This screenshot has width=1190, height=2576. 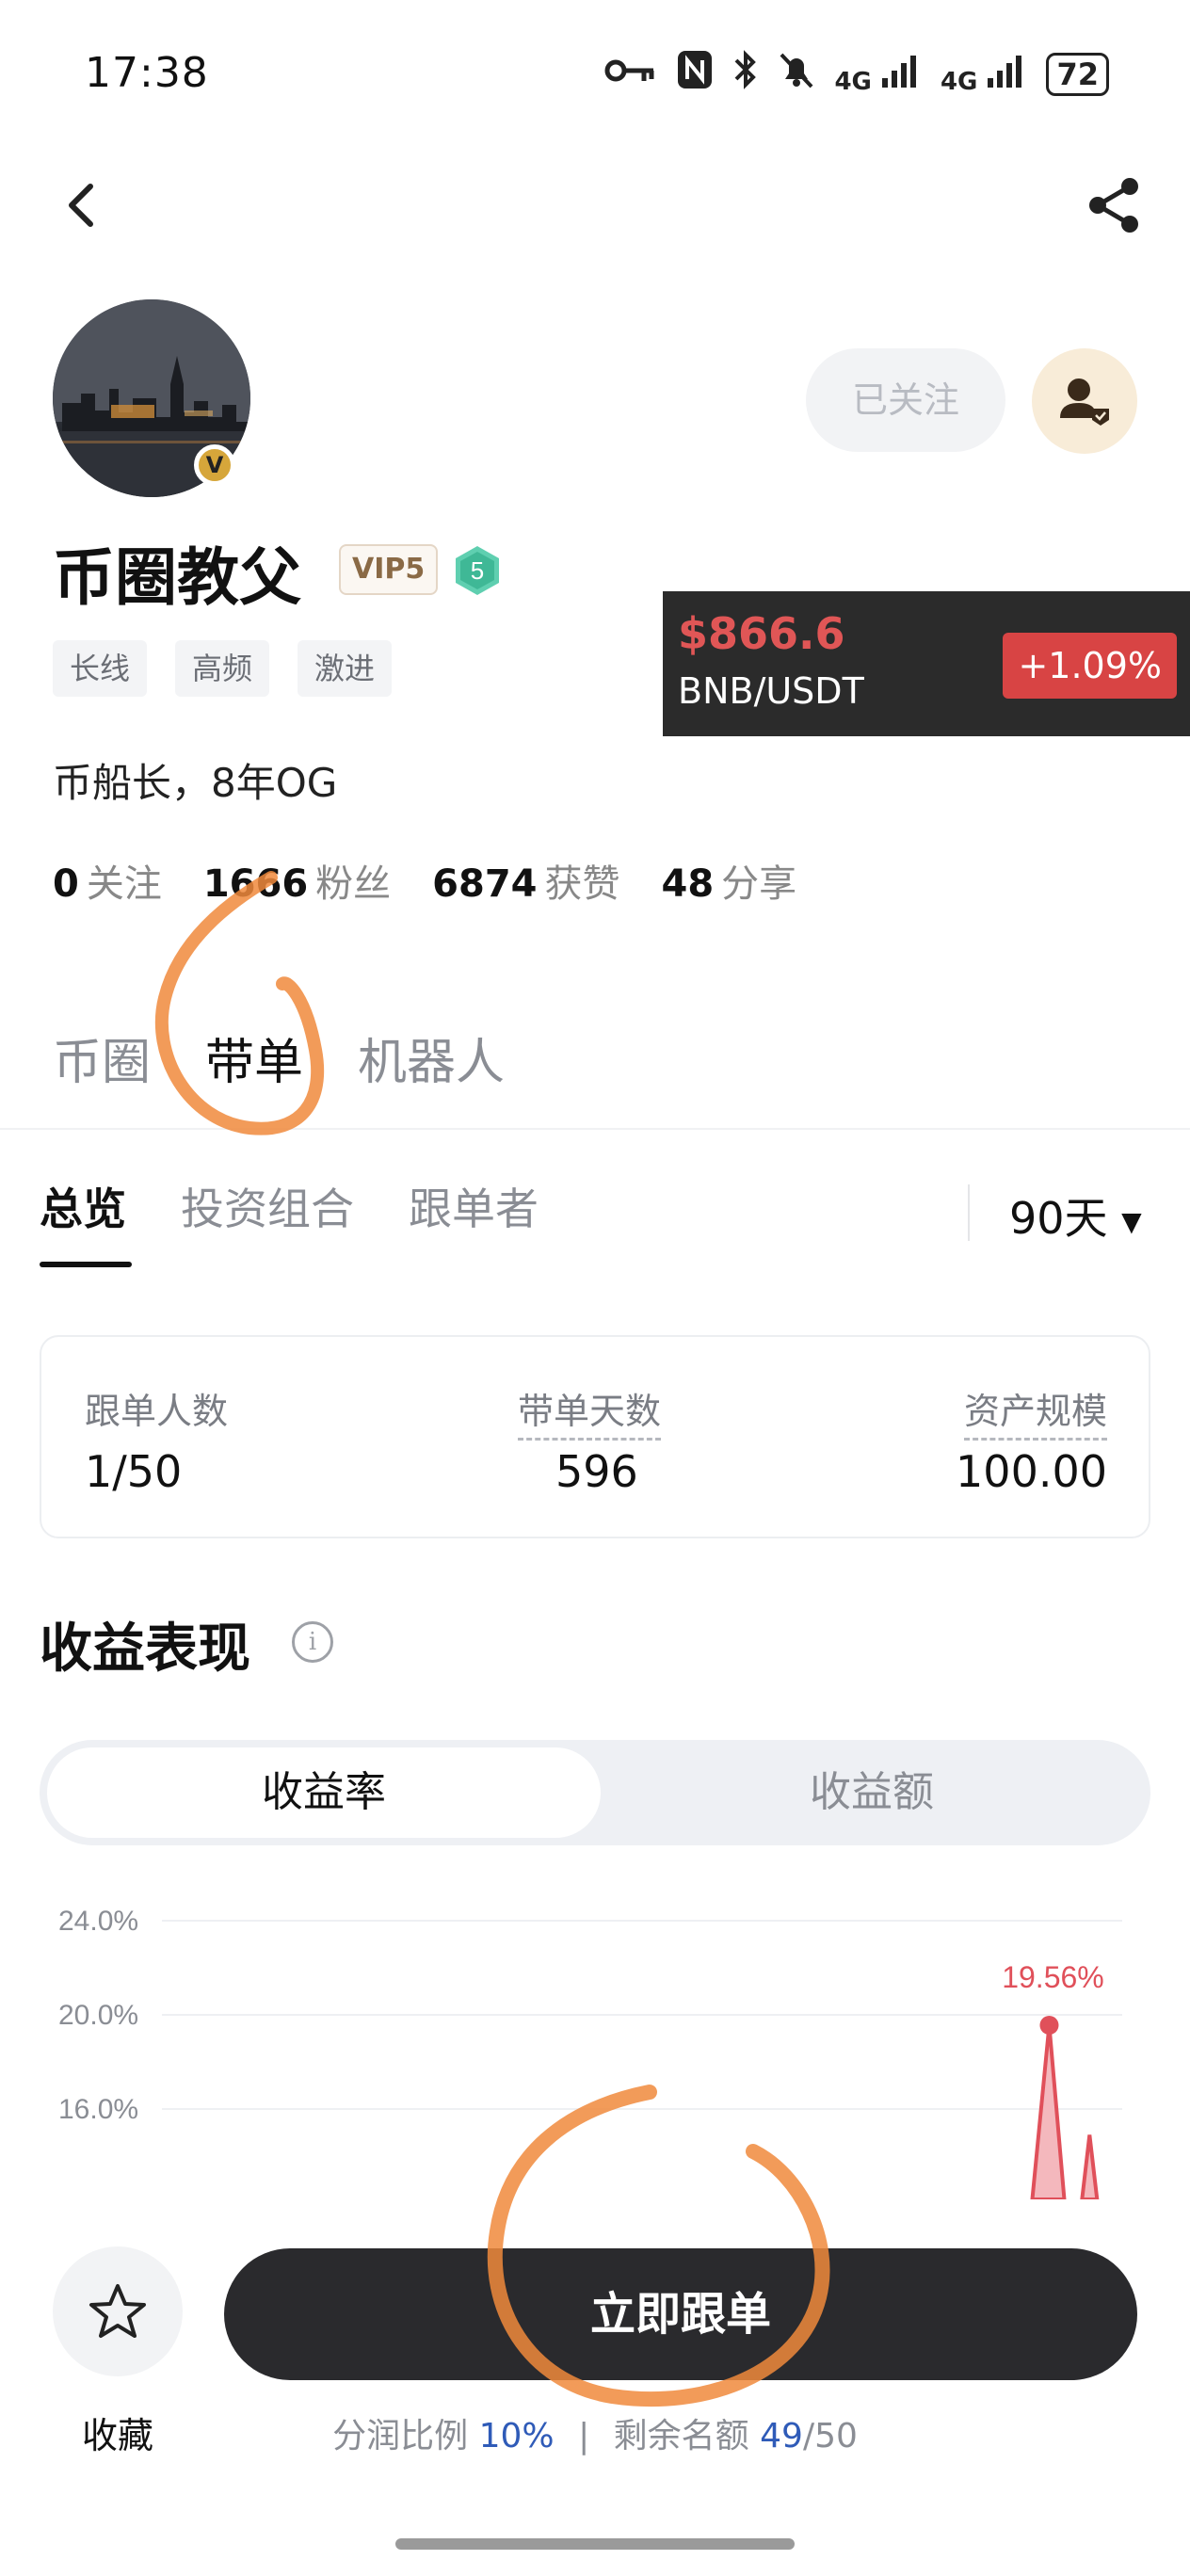 What do you see at coordinates (1035, 1411) in the screenshot?
I see `aum-label: 资产规模` at bounding box center [1035, 1411].